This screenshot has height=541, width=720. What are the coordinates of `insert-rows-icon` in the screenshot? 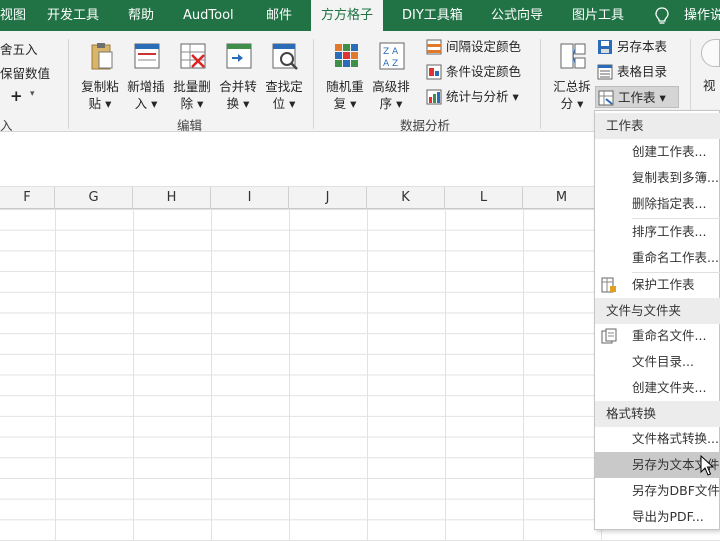 It's located at (147, 56).